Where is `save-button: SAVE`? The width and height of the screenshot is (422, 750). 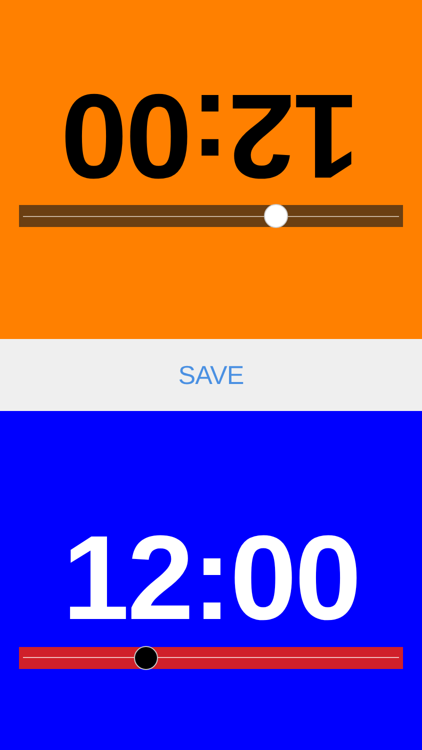 save-button: SAVE is located at coordinates (211, 375).